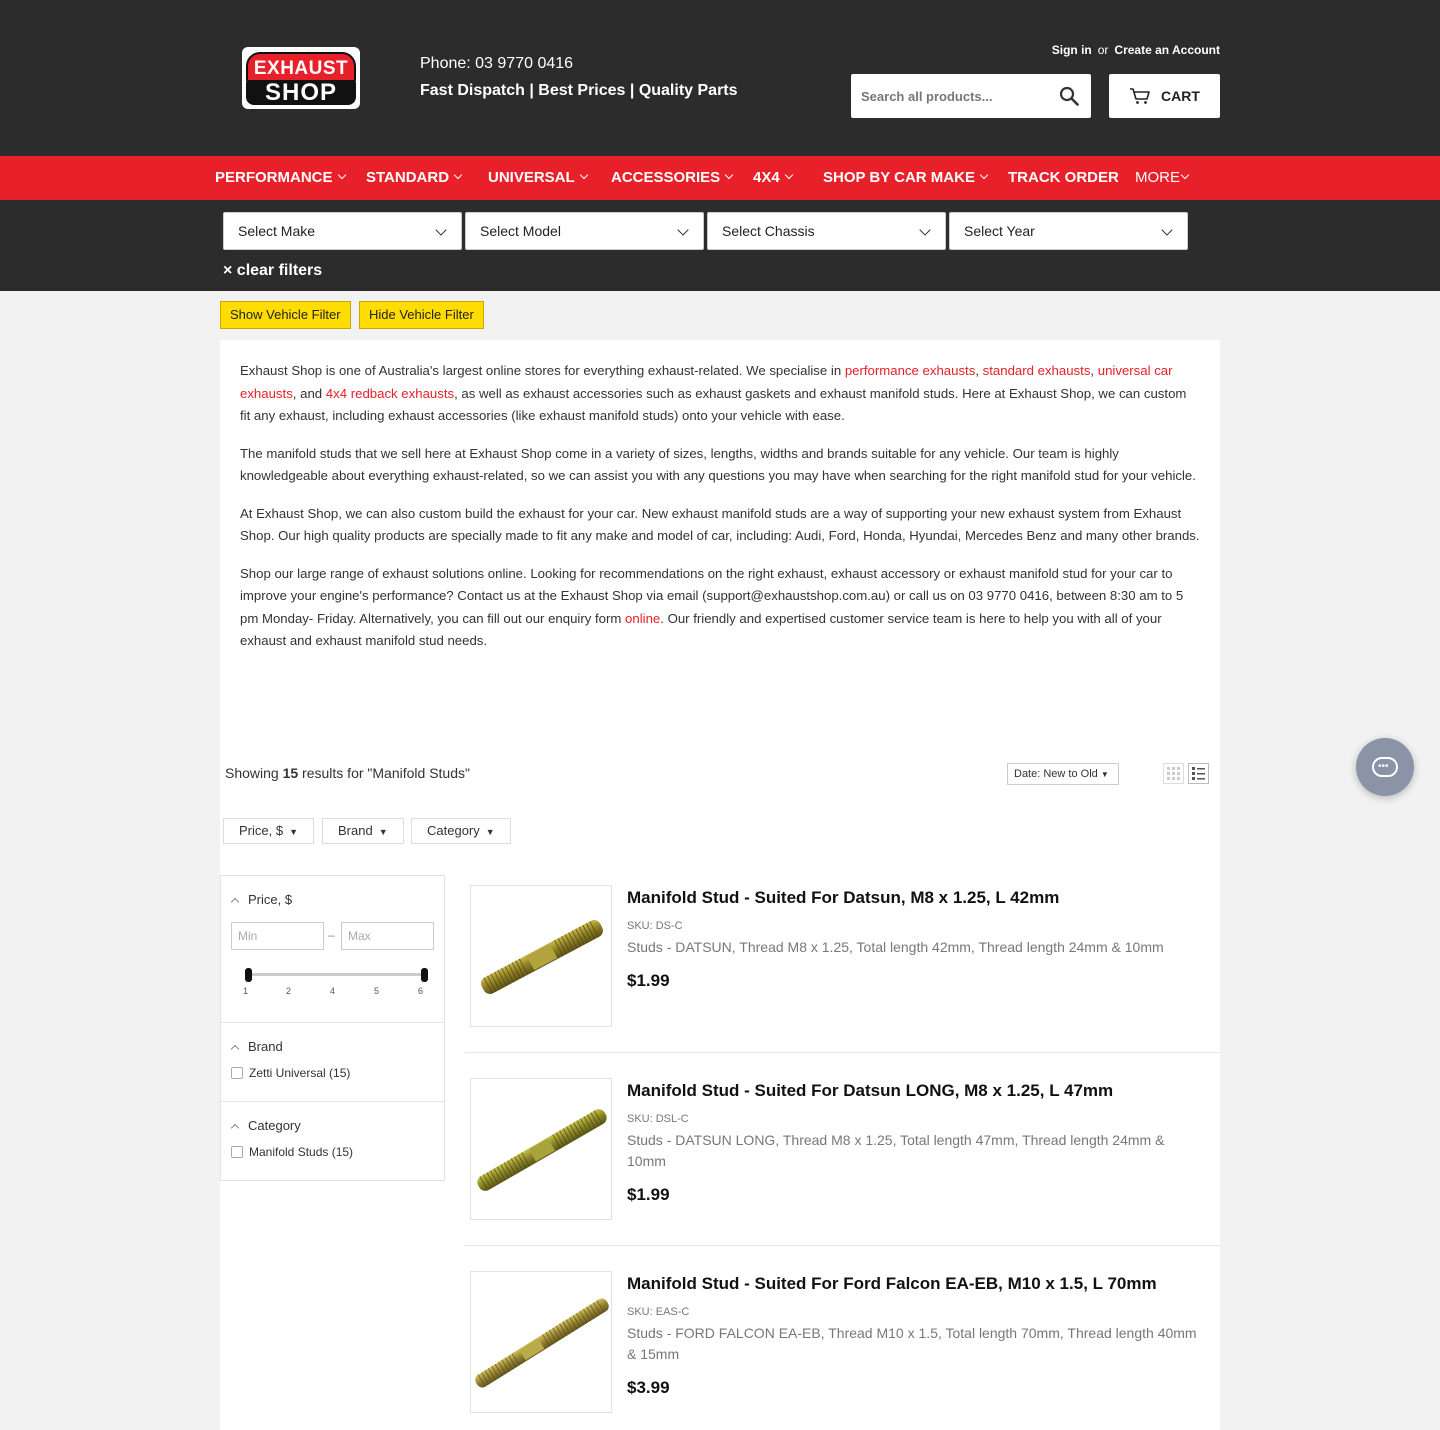  I want to click on exhaust-shop-logo: EXHAUST SHOP, so click(301, 78).